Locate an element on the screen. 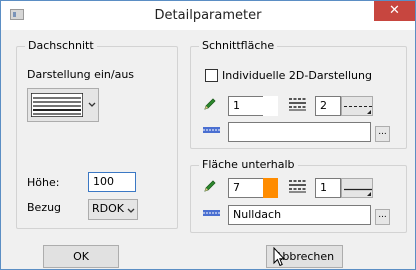  hoehe-label: Höhe: is located at coordinates (43, 182).